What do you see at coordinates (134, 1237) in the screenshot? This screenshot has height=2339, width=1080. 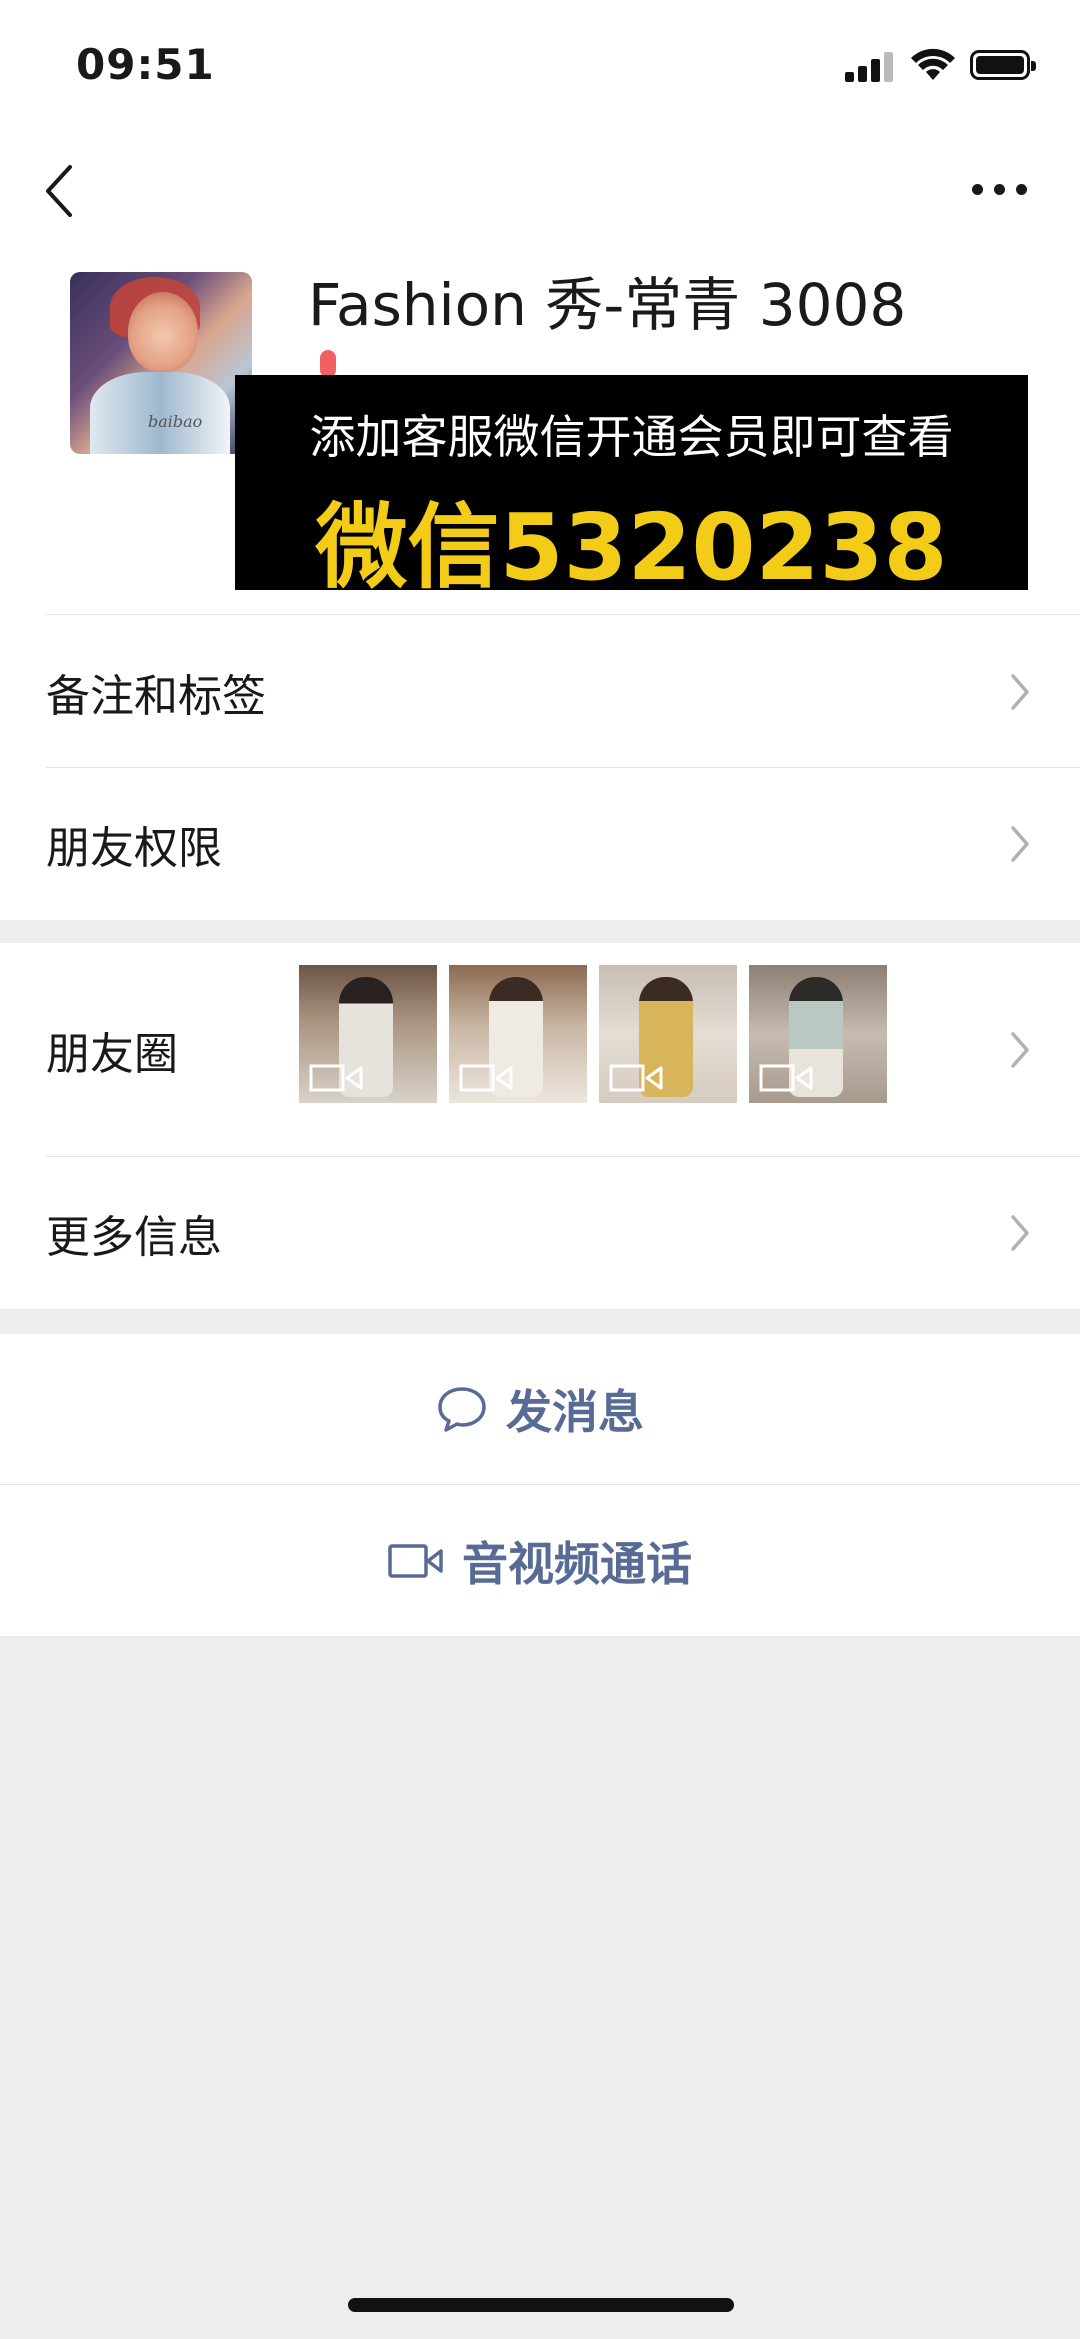 I see `cell-label: 更多信息` at bounding box center [134, 1237].